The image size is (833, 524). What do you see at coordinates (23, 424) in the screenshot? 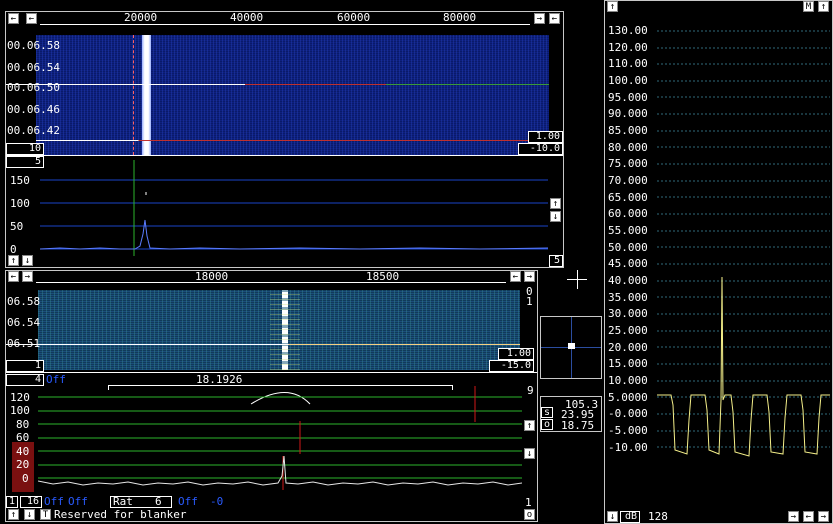
I see `baseband-spectrum-tick: 80` at bounding box center [23, 424].